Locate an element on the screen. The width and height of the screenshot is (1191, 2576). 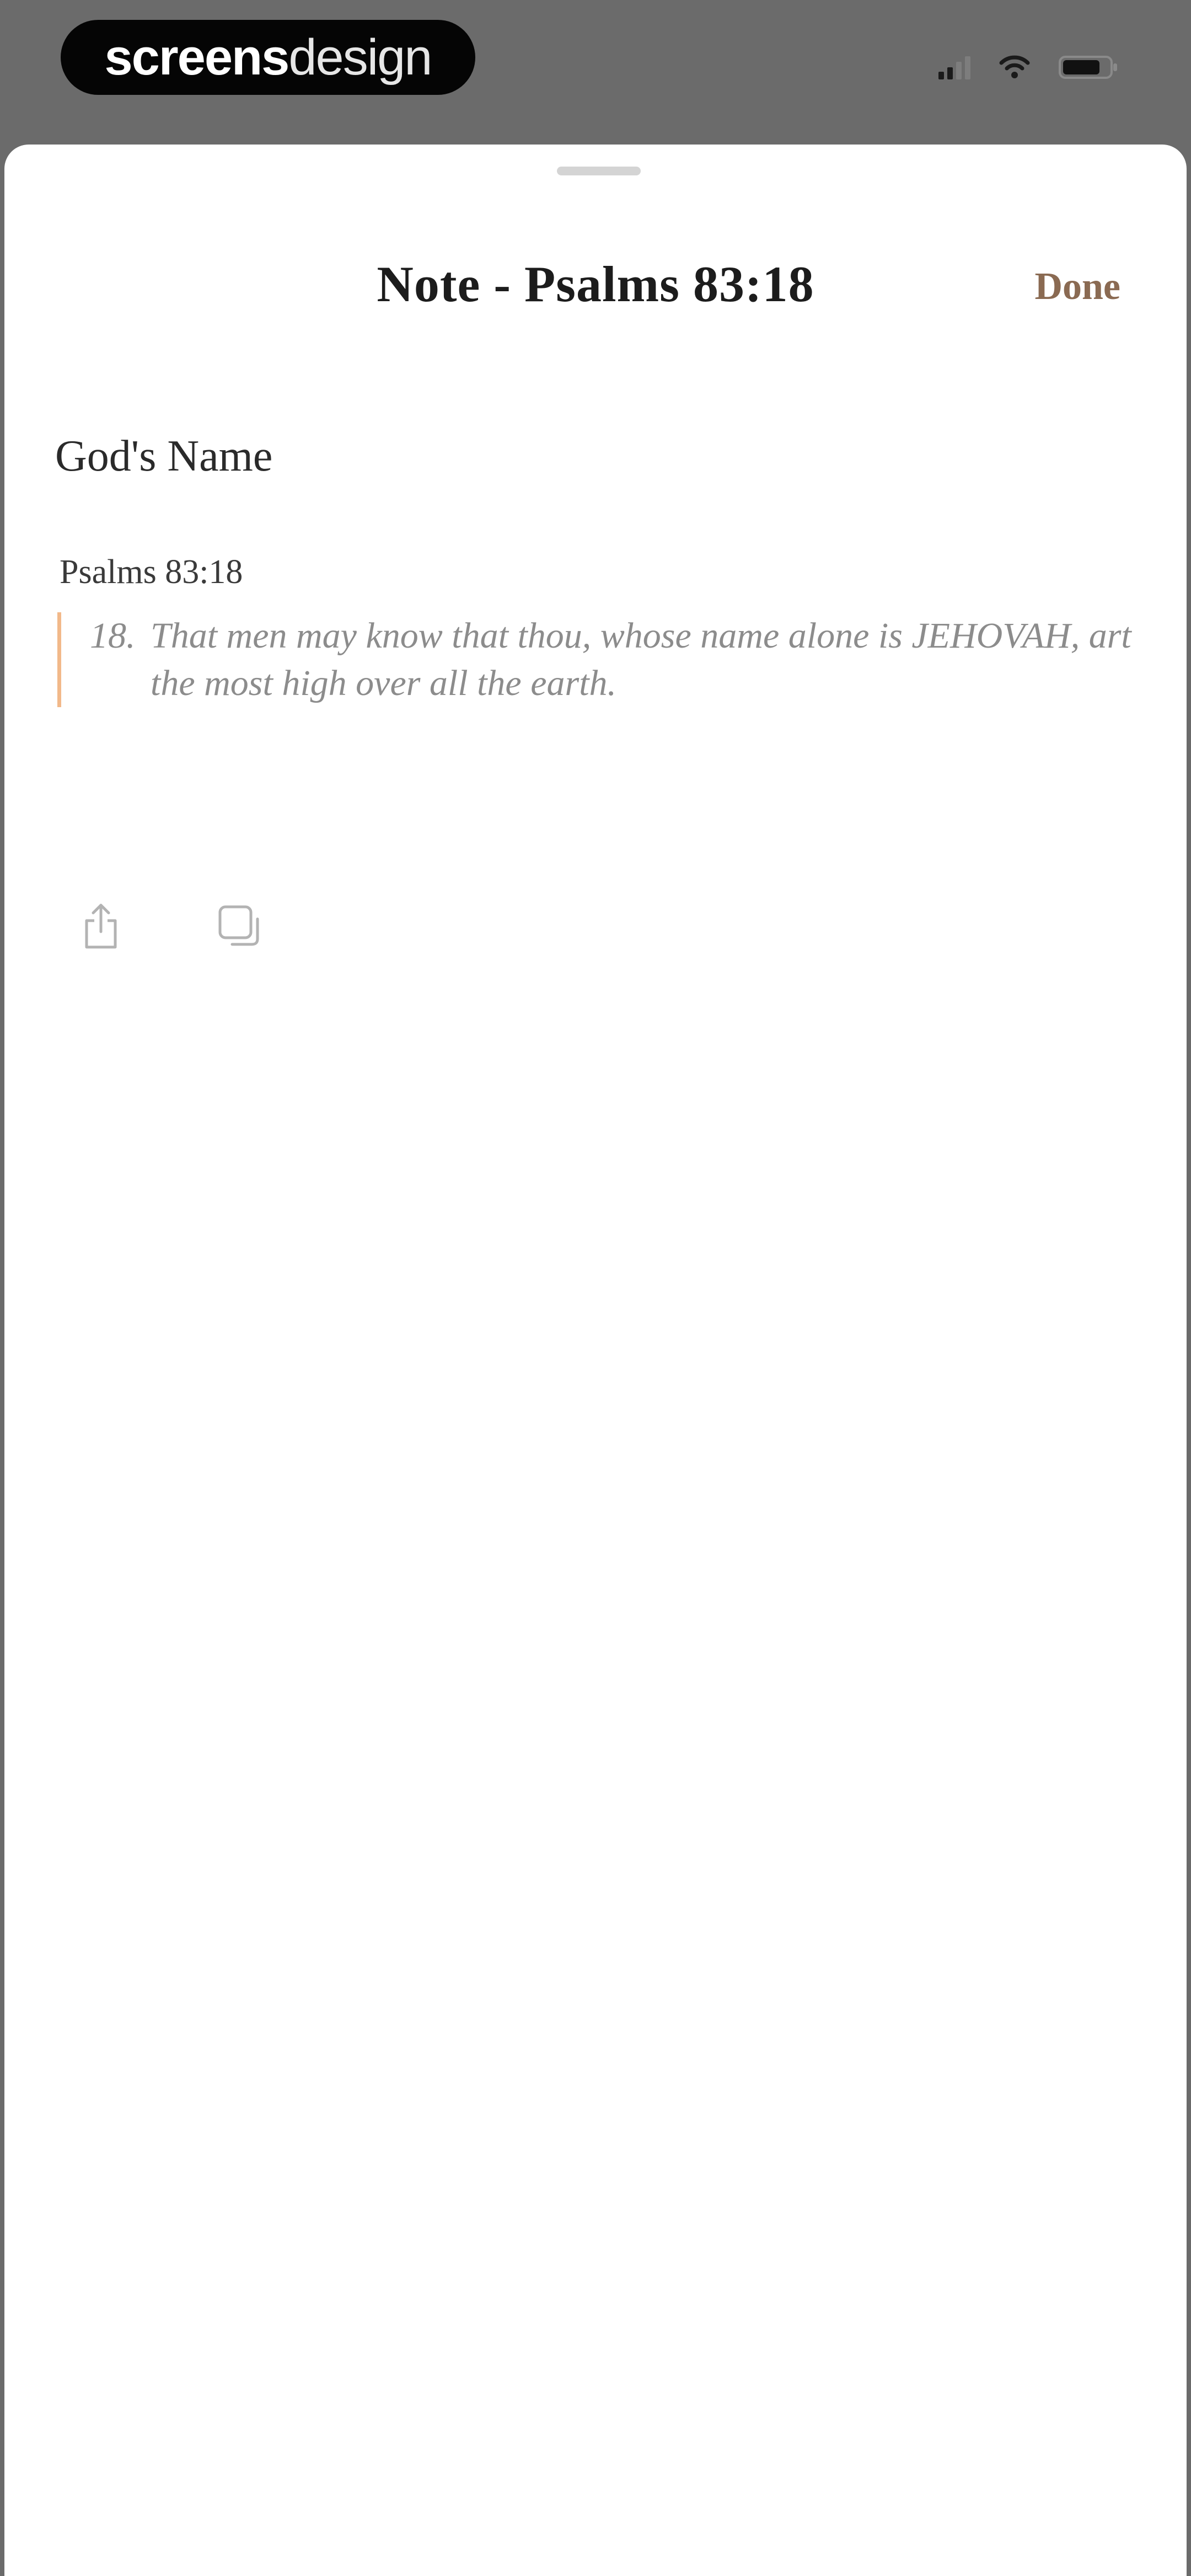
brand-light-text: design is located at coordinates (360, 57).